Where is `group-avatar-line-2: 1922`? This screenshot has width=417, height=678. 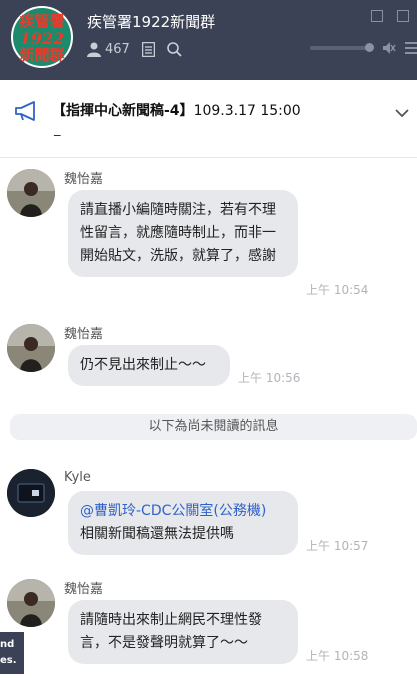
group-avatar-line-2: 1922 is located at coordinates (42, 38).